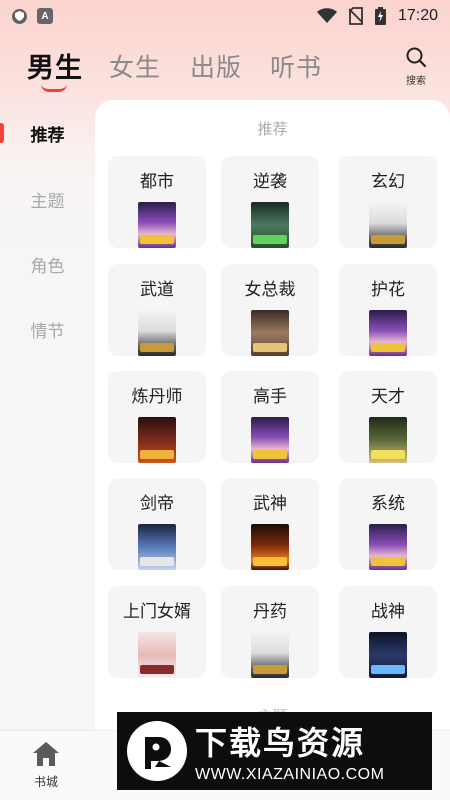 The image size is (450, 800). I want to click on category-card: 武道, so click(157, 310).